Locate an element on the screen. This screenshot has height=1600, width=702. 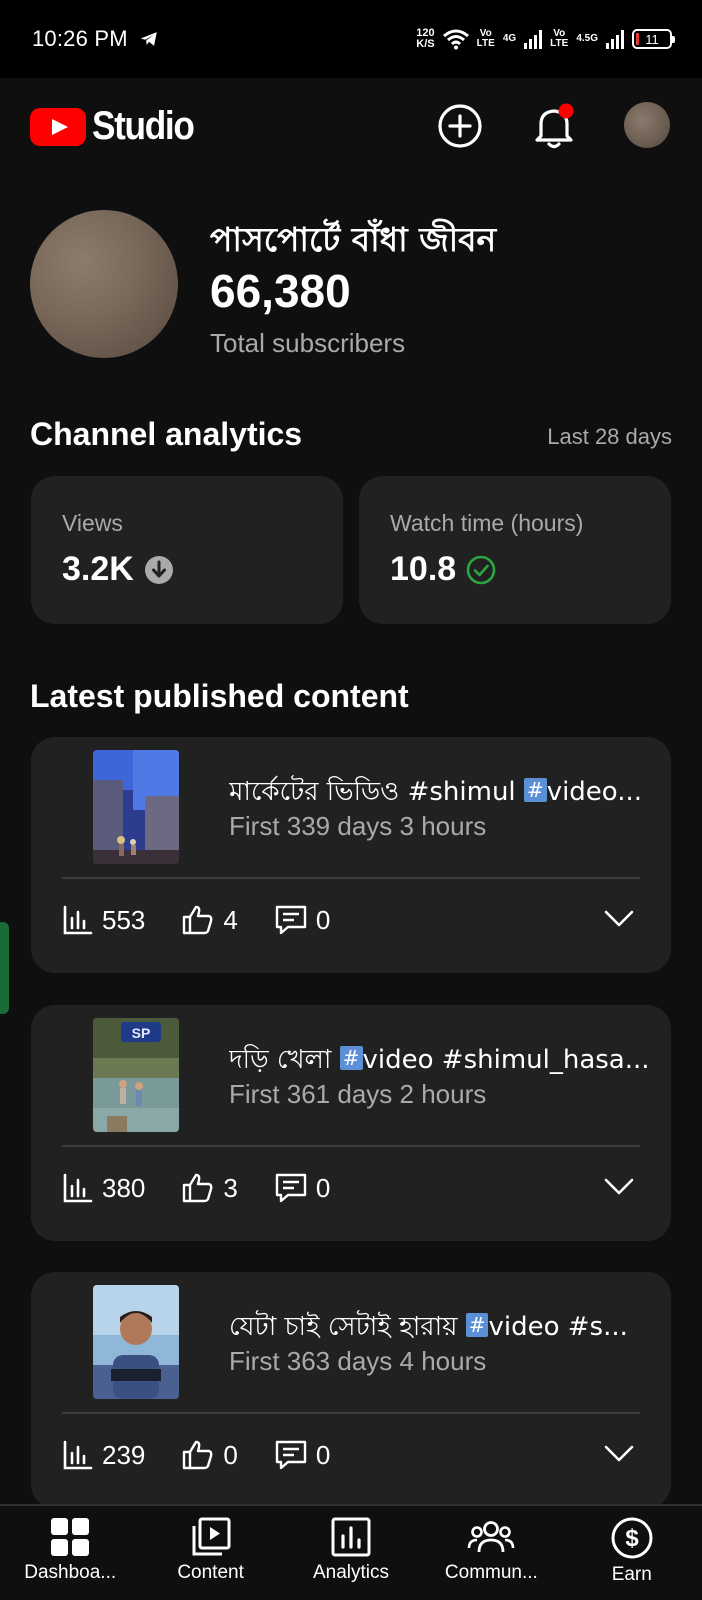
content-stats: 239 0 0 is located at coordinates (214, 1455).